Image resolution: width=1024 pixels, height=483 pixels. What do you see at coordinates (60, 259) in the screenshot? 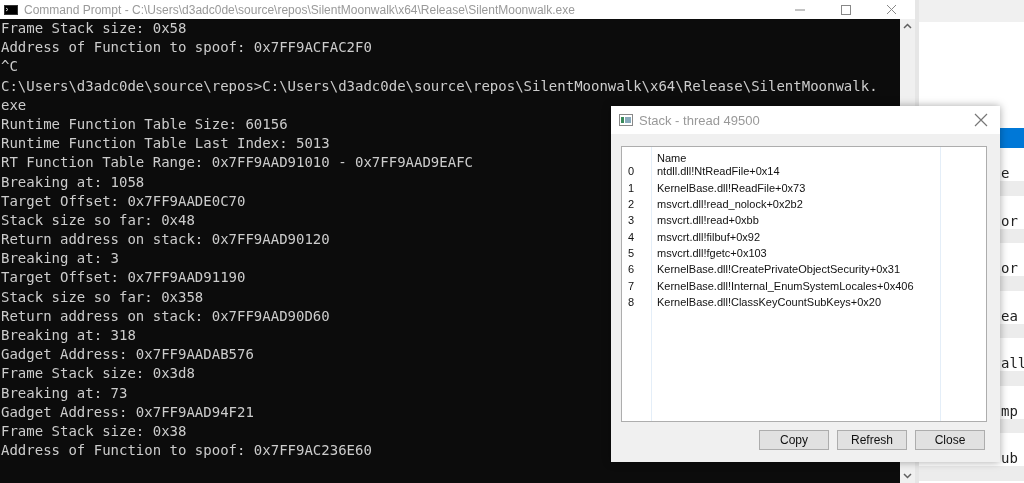
I see `console-line: Breaking at: 3` at bounding box center [60, 259].